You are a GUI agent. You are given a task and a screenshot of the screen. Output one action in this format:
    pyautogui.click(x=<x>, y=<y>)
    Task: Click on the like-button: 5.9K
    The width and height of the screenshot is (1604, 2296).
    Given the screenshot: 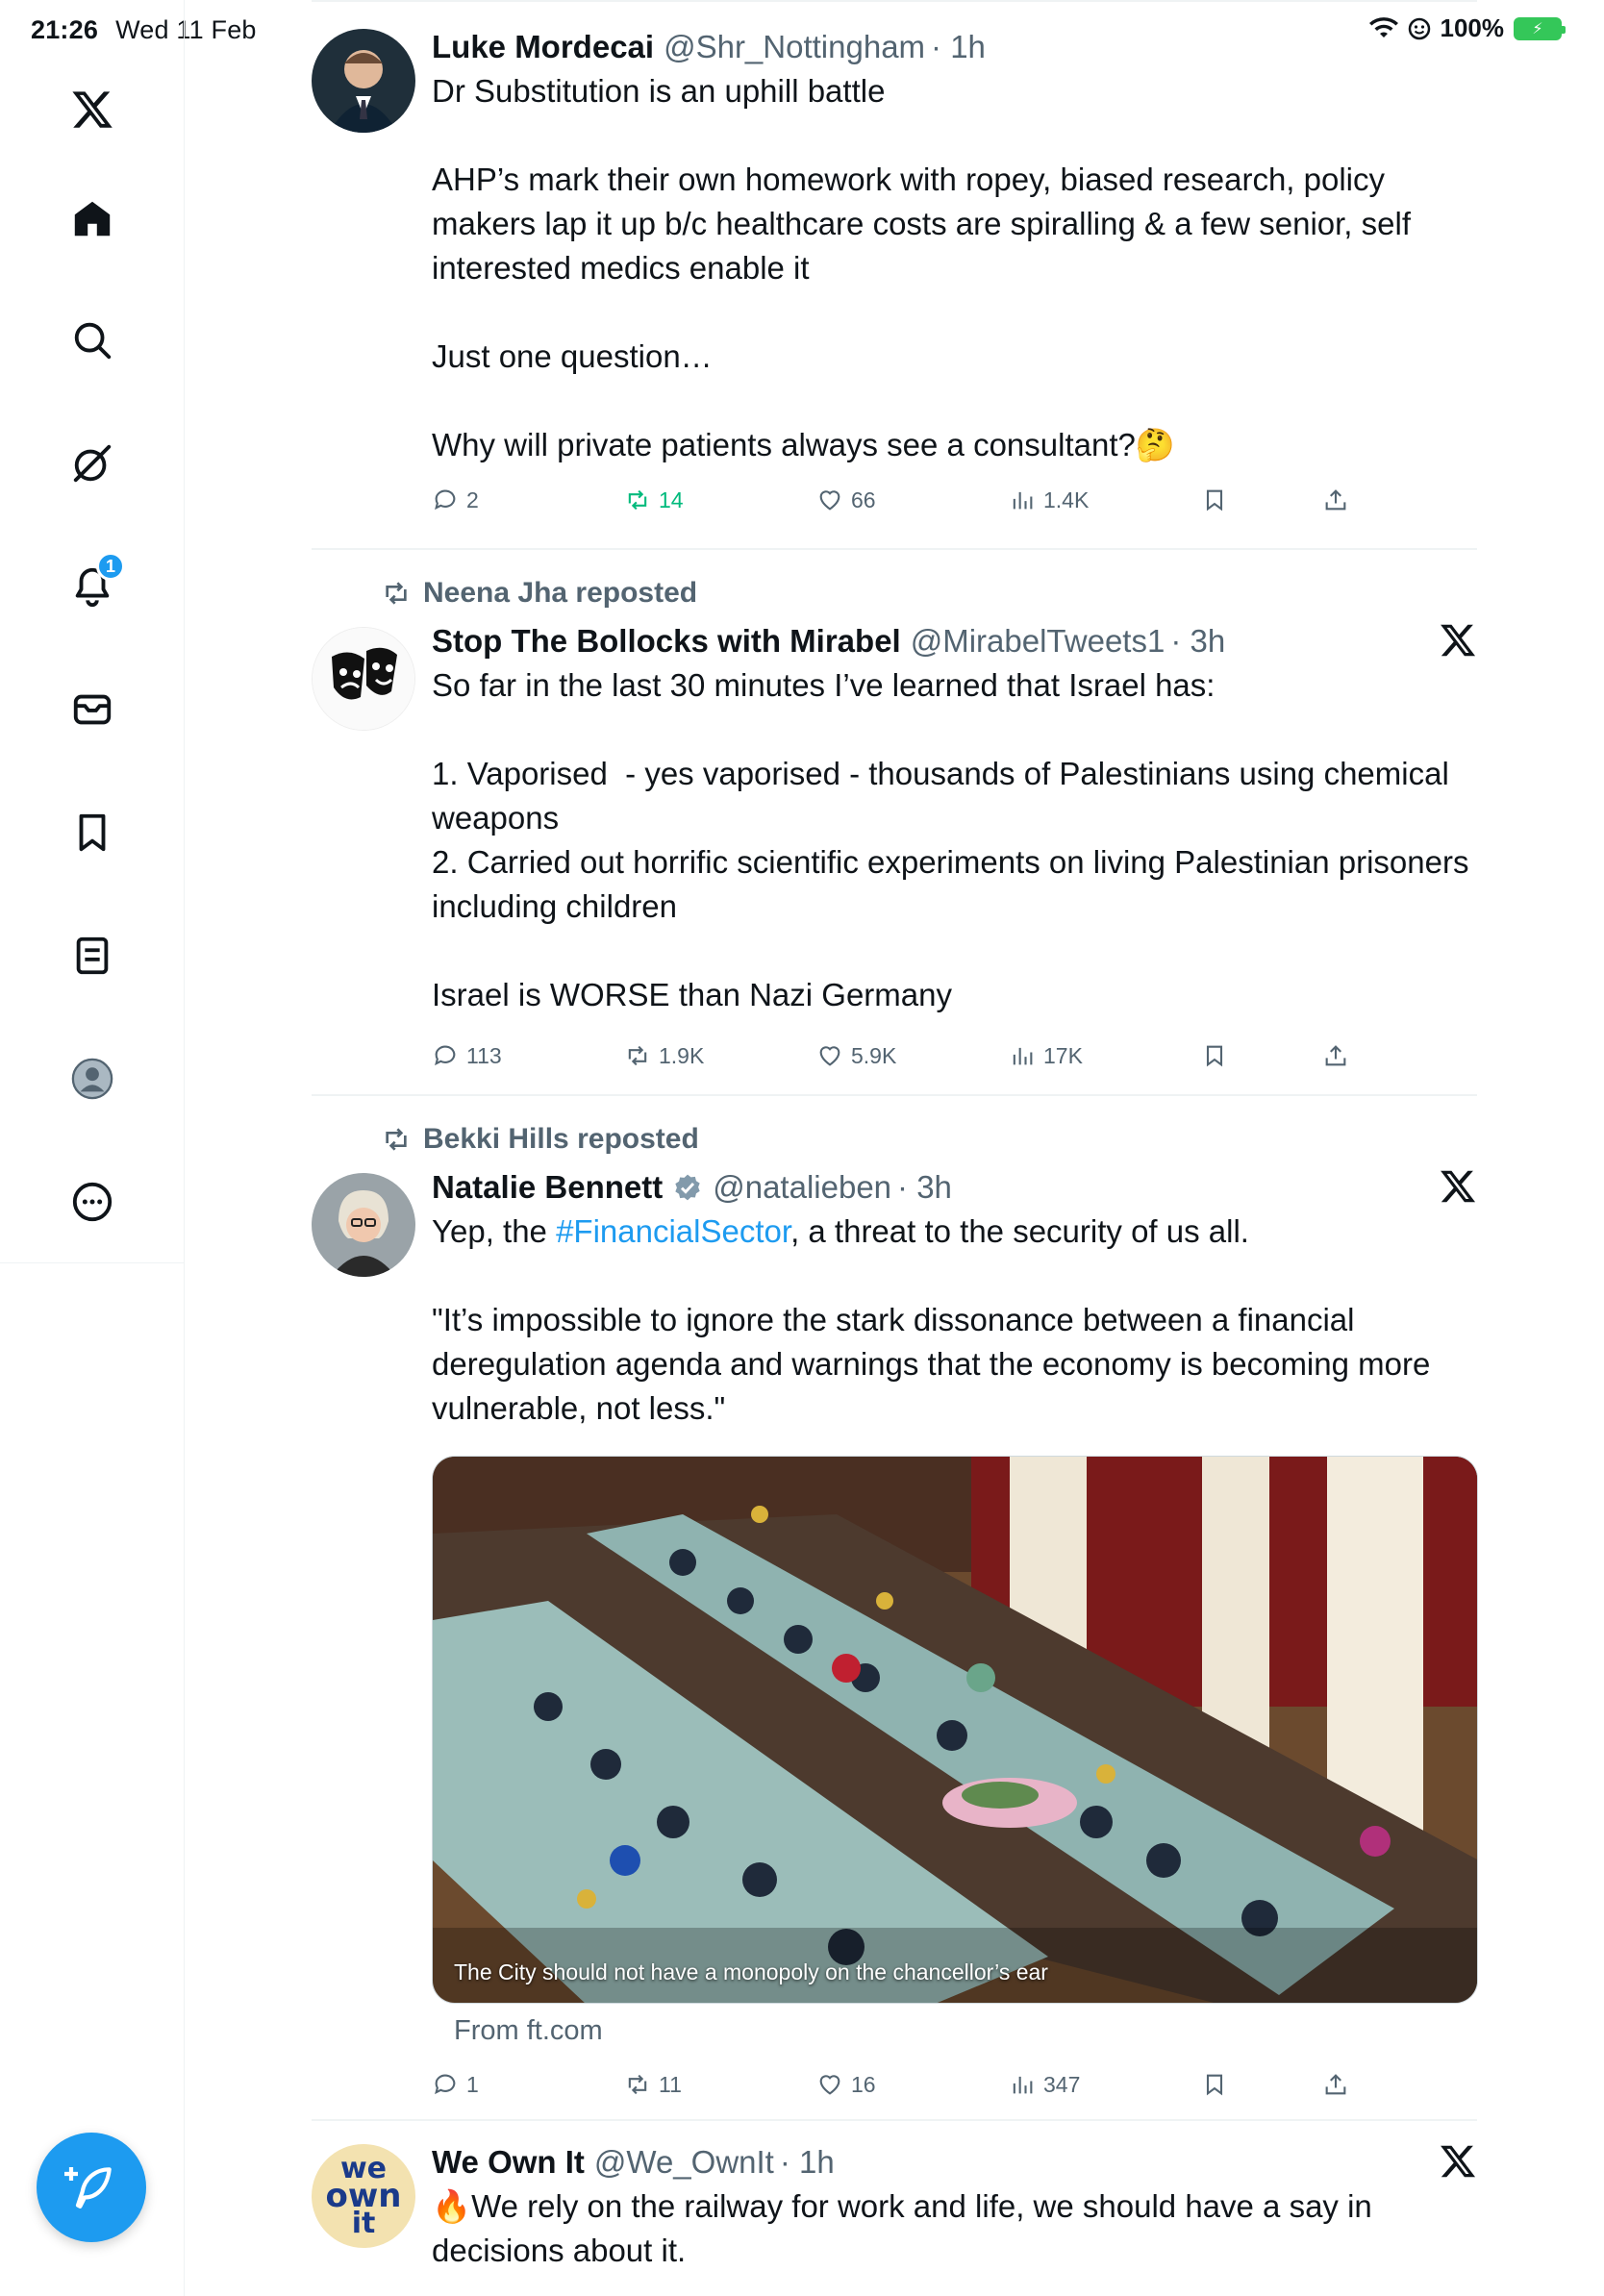 What is the action you would take?
    pyautogui.click(x=856, y=1055)
    